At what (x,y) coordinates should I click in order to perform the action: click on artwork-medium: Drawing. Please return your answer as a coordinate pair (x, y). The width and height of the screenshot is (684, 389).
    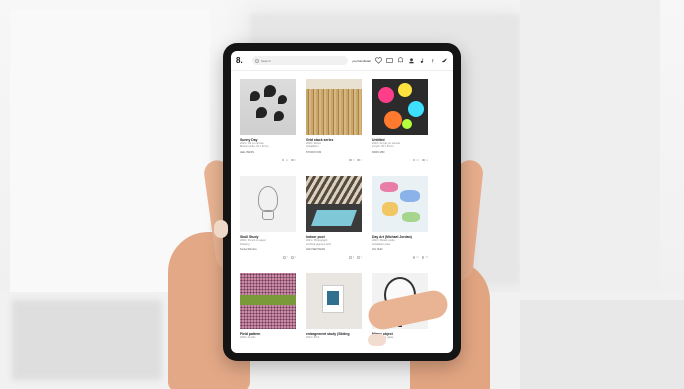
    Looking at the image, I should click on (245, 244).